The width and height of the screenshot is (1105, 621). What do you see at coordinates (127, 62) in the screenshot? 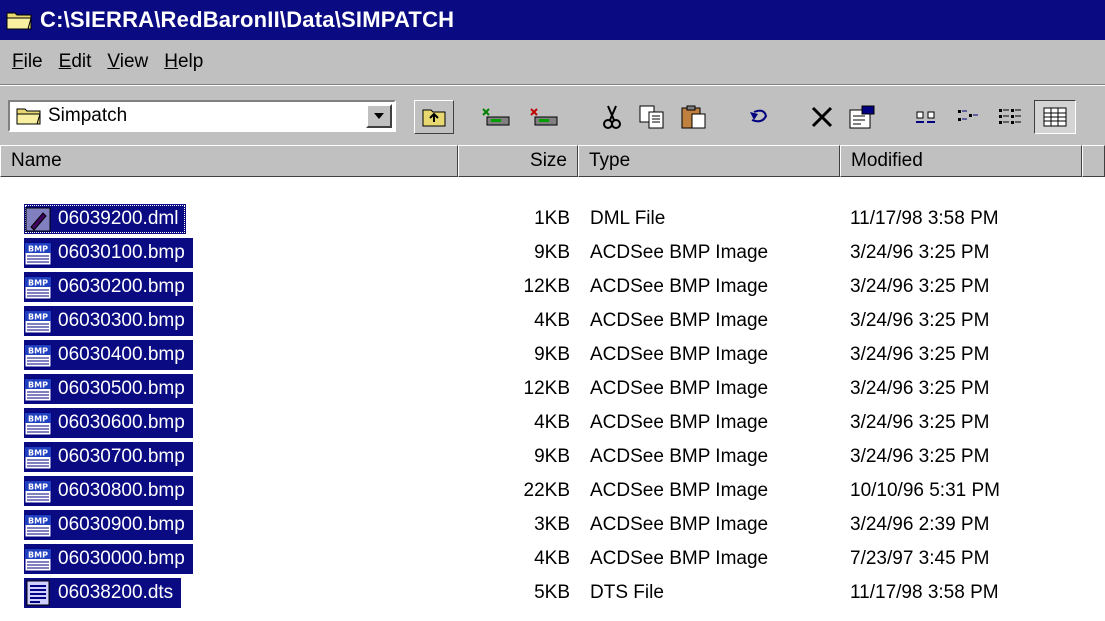
I see `menu-view: View` at bounding box center [127, 62].